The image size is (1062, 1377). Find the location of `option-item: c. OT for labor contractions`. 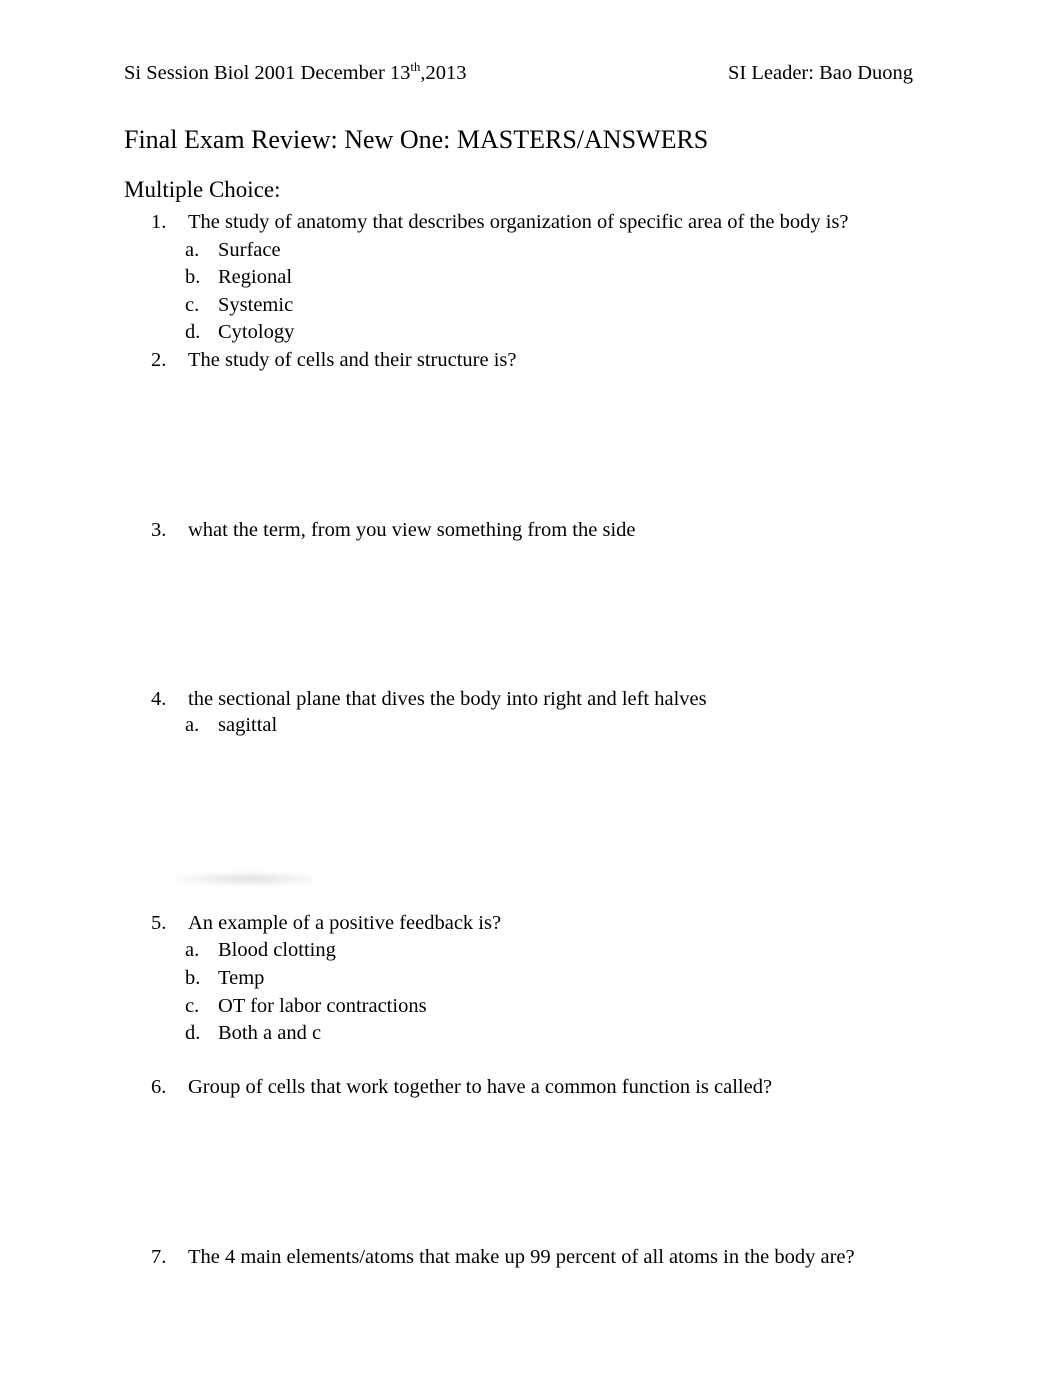

option-item: c. OT for labor contractions is located at coordinates (306, 1006).